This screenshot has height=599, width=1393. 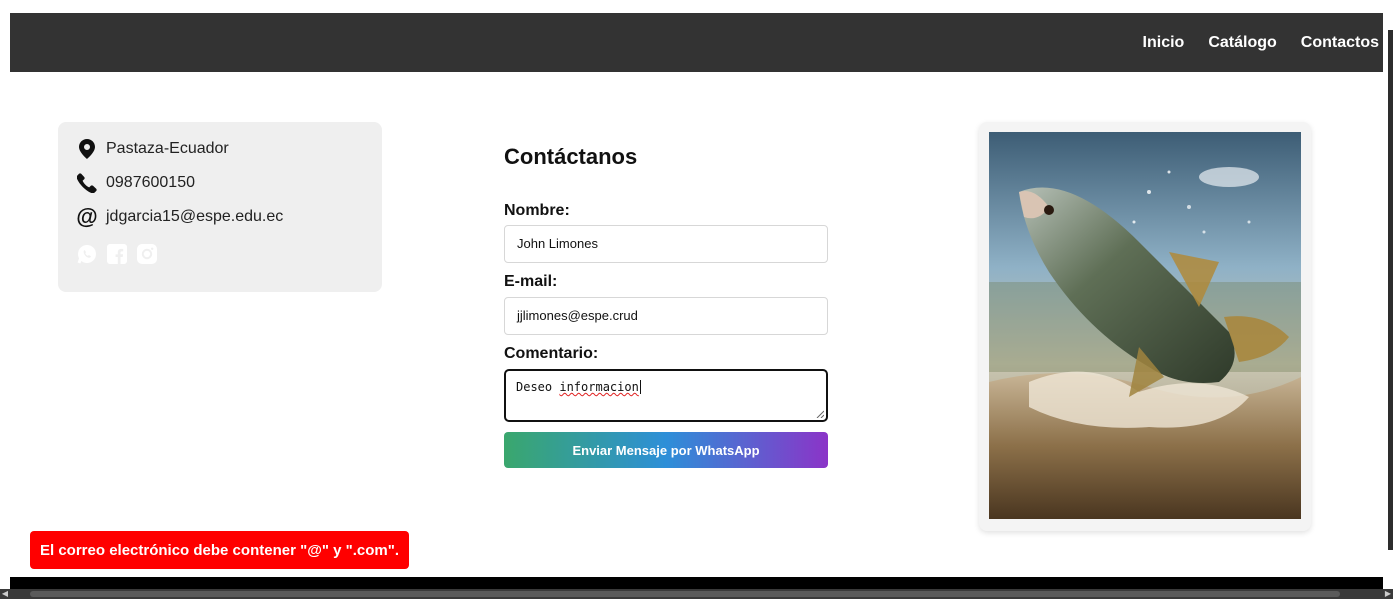 What do you see at coordinates (1242, 43) in the screenshot?
I see `nav-link-catalogo: Catálogo` at bounding box center [1242, 43].